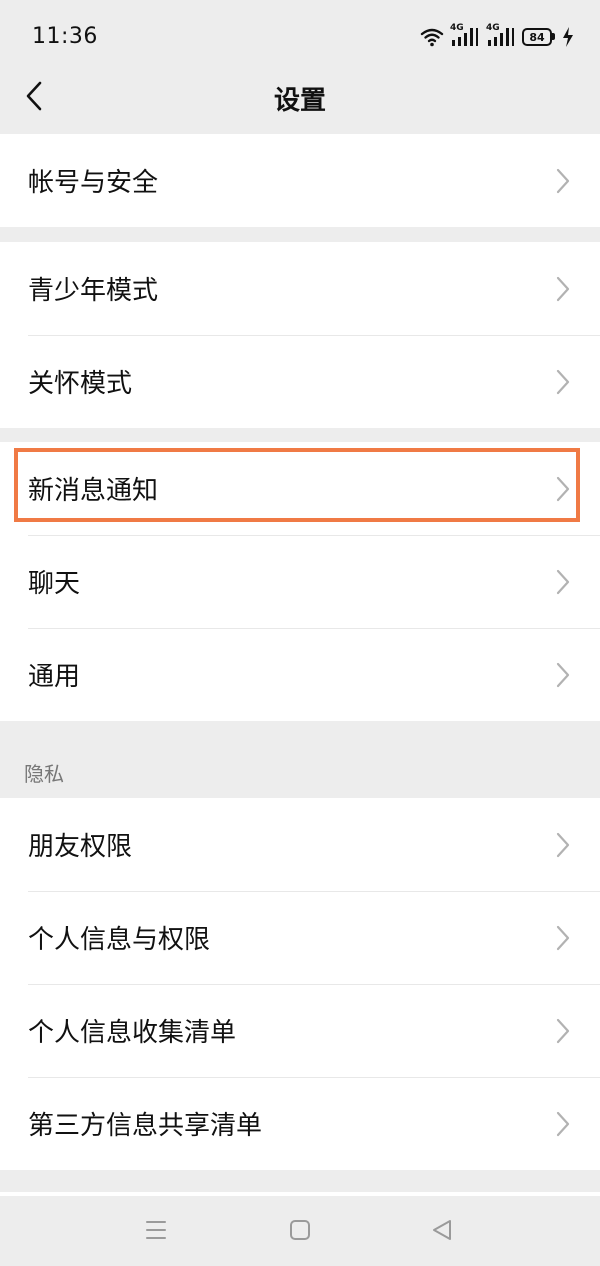 The image size is (600, 1266). I want to click on section-header-privacy: 隐私, so click(44, 774).